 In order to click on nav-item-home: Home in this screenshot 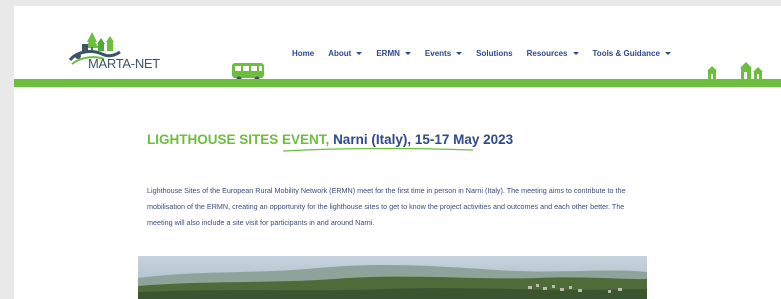, I will do `click(303, 53)`.